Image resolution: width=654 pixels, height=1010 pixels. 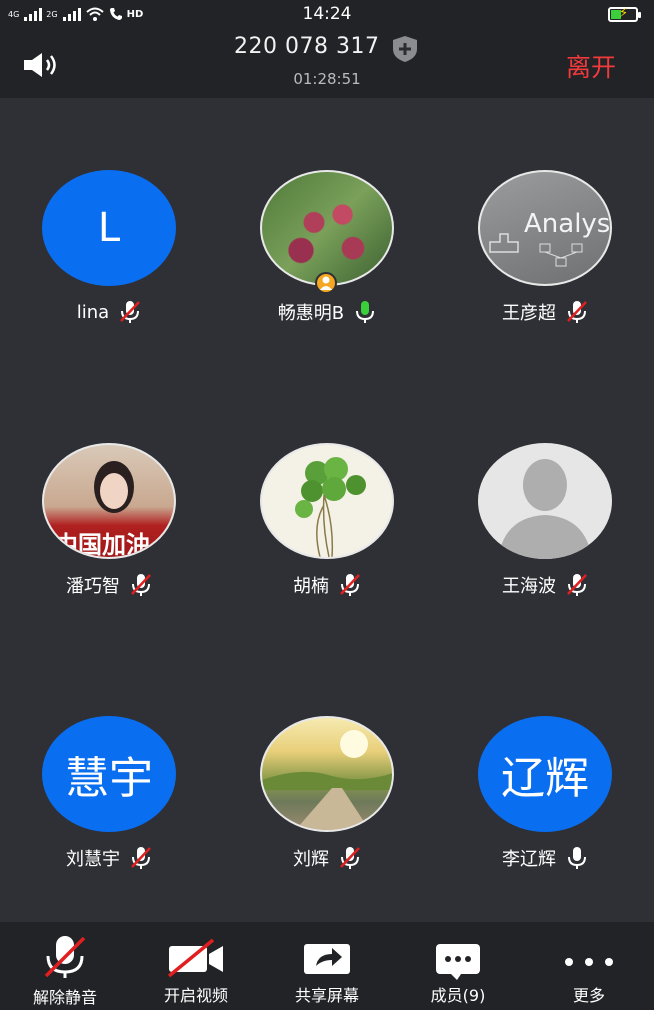 I want to click on share-screen-label: 共享屏幕, so click(x=326, y=995).